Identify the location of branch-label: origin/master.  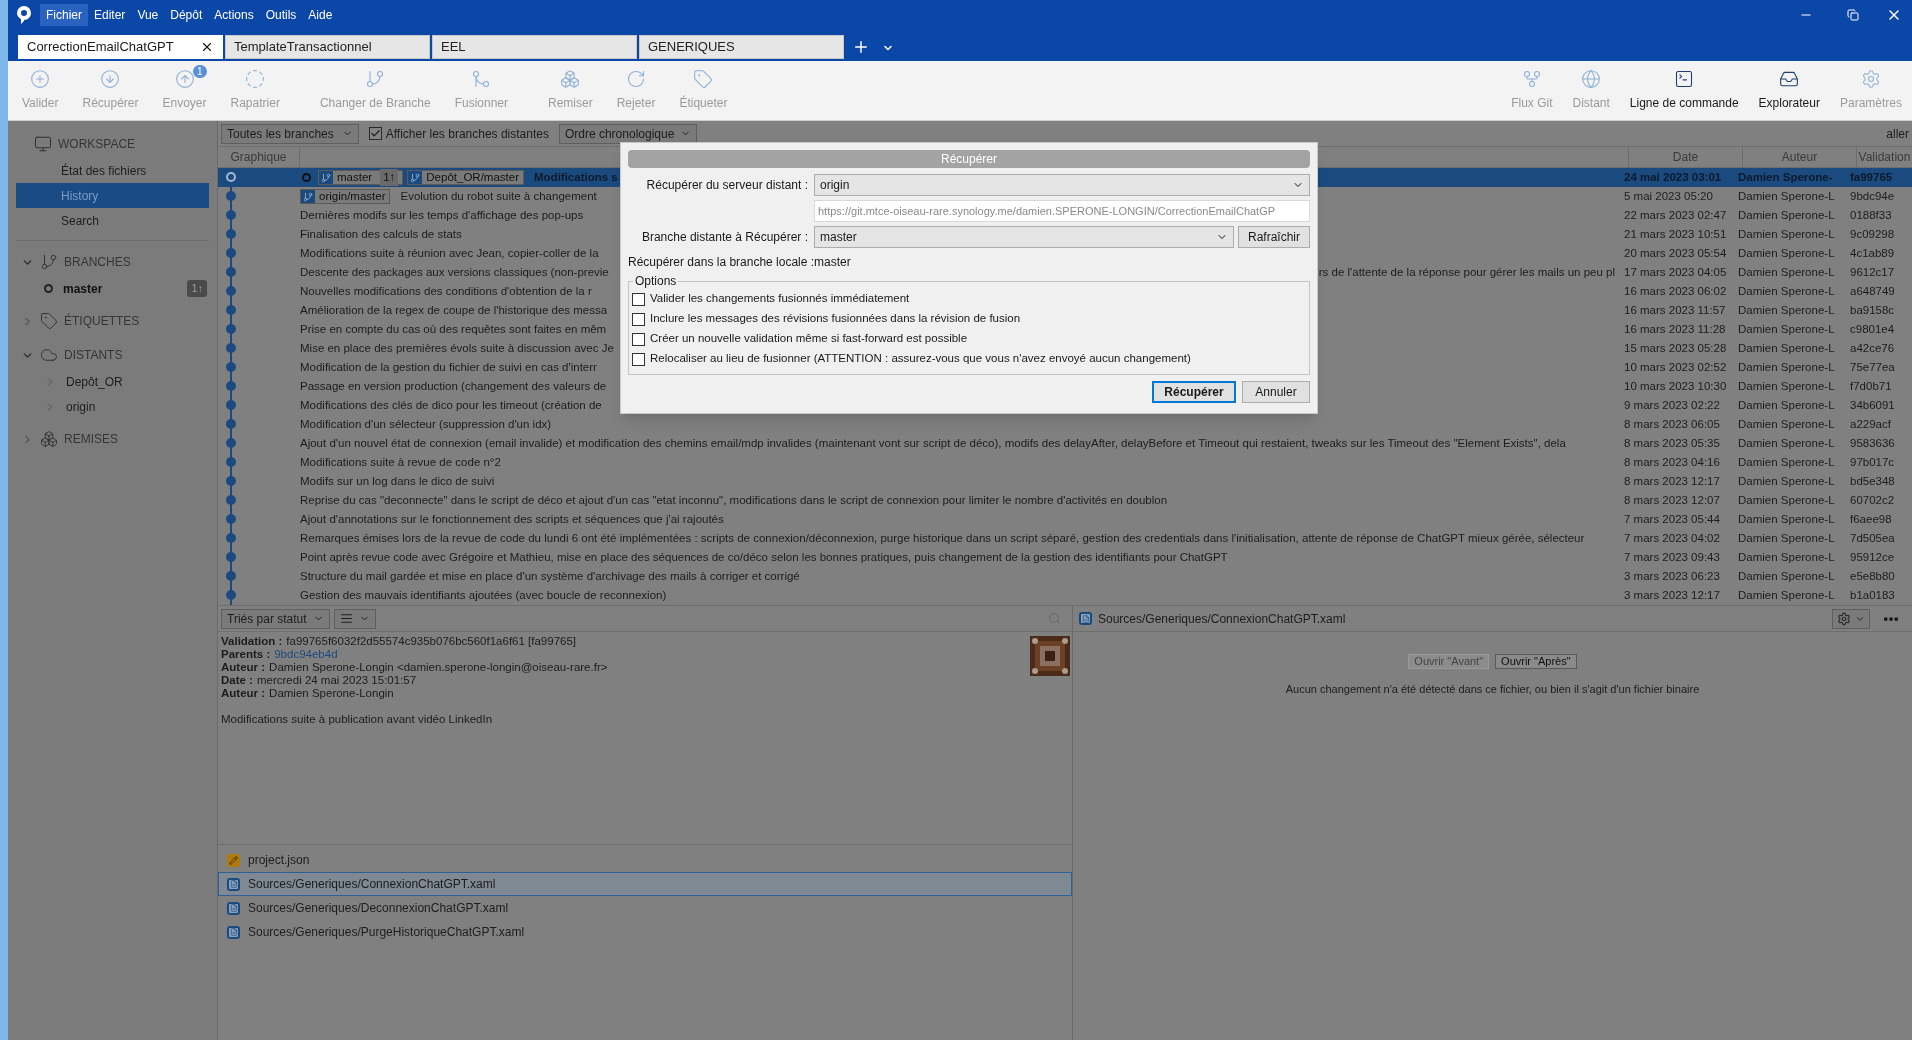
(345, 196).